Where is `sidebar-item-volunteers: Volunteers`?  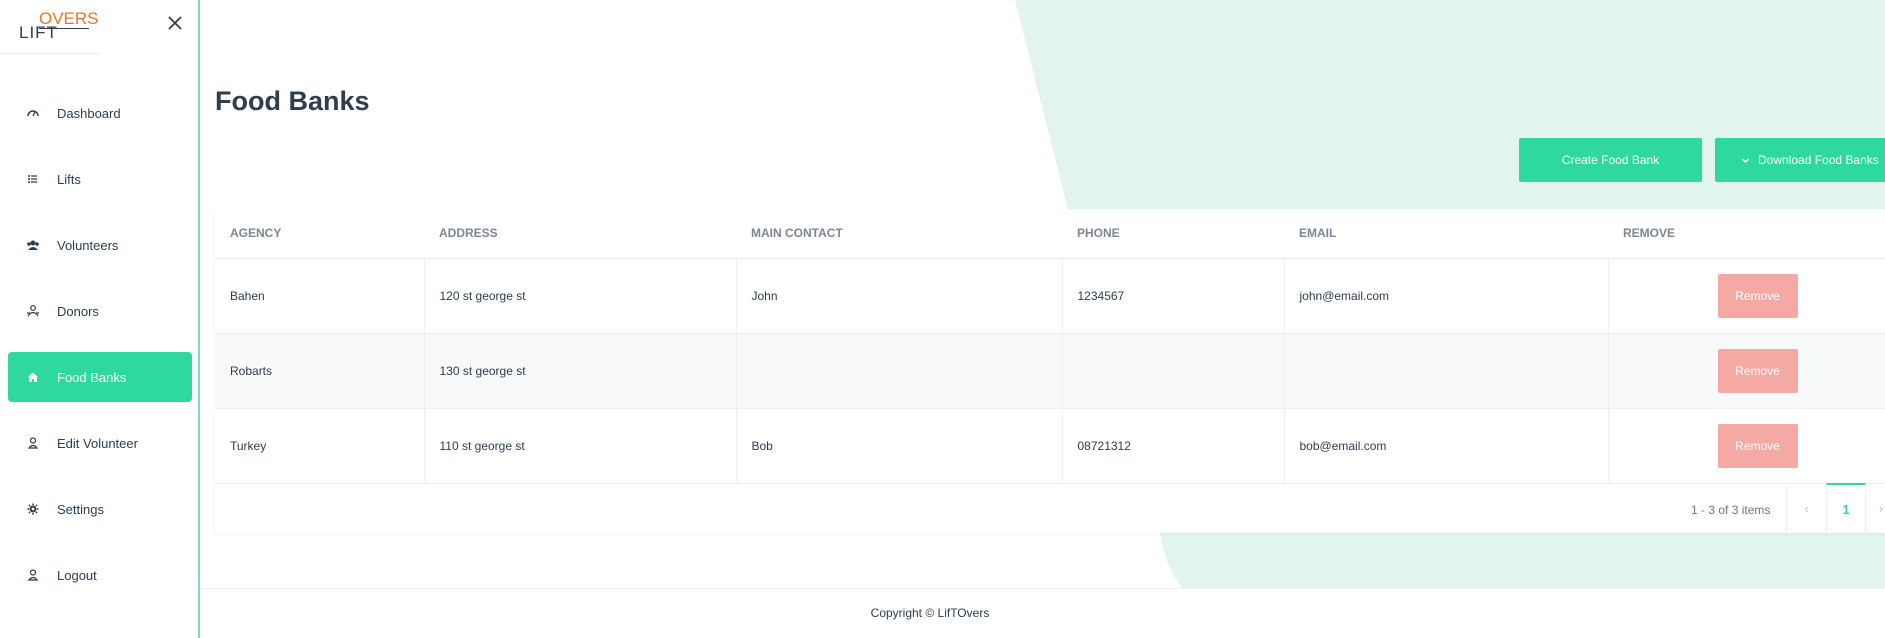 sidebar-item-volunteers: Volunteers is located at coordinates (100, 245).